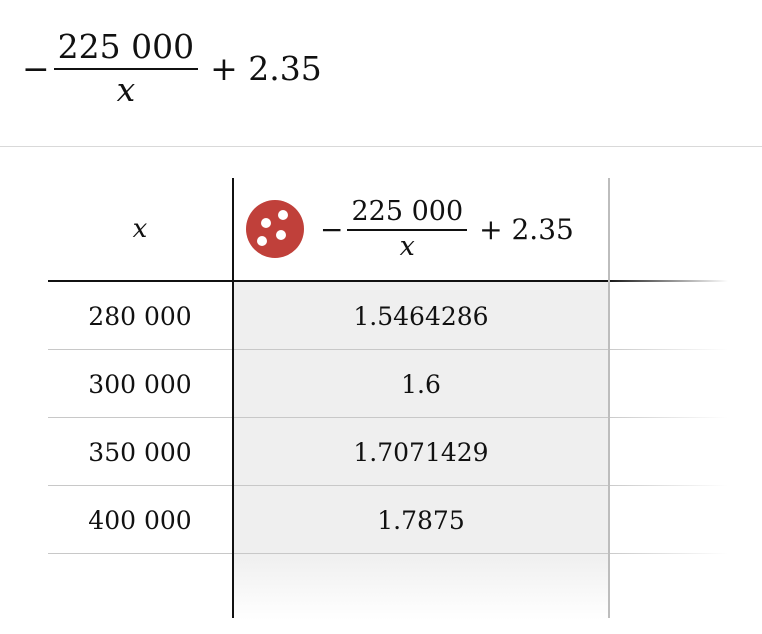 This screenshot has width=762, height=634. What do you see at coordinates (126, 89) in the screenshot?
I see `denominator: x` at bounding box center [126, 89].